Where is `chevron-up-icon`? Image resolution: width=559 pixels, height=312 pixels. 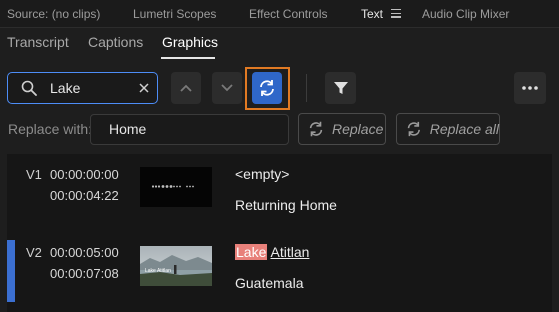 chevron-up-icon is located at coordinates (186, 88).